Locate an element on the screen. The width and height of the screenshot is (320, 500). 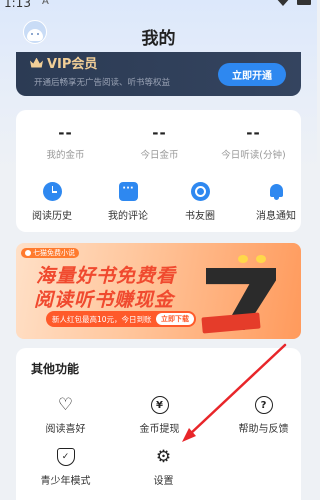
crown-icon is located at coordinates (36, 62).